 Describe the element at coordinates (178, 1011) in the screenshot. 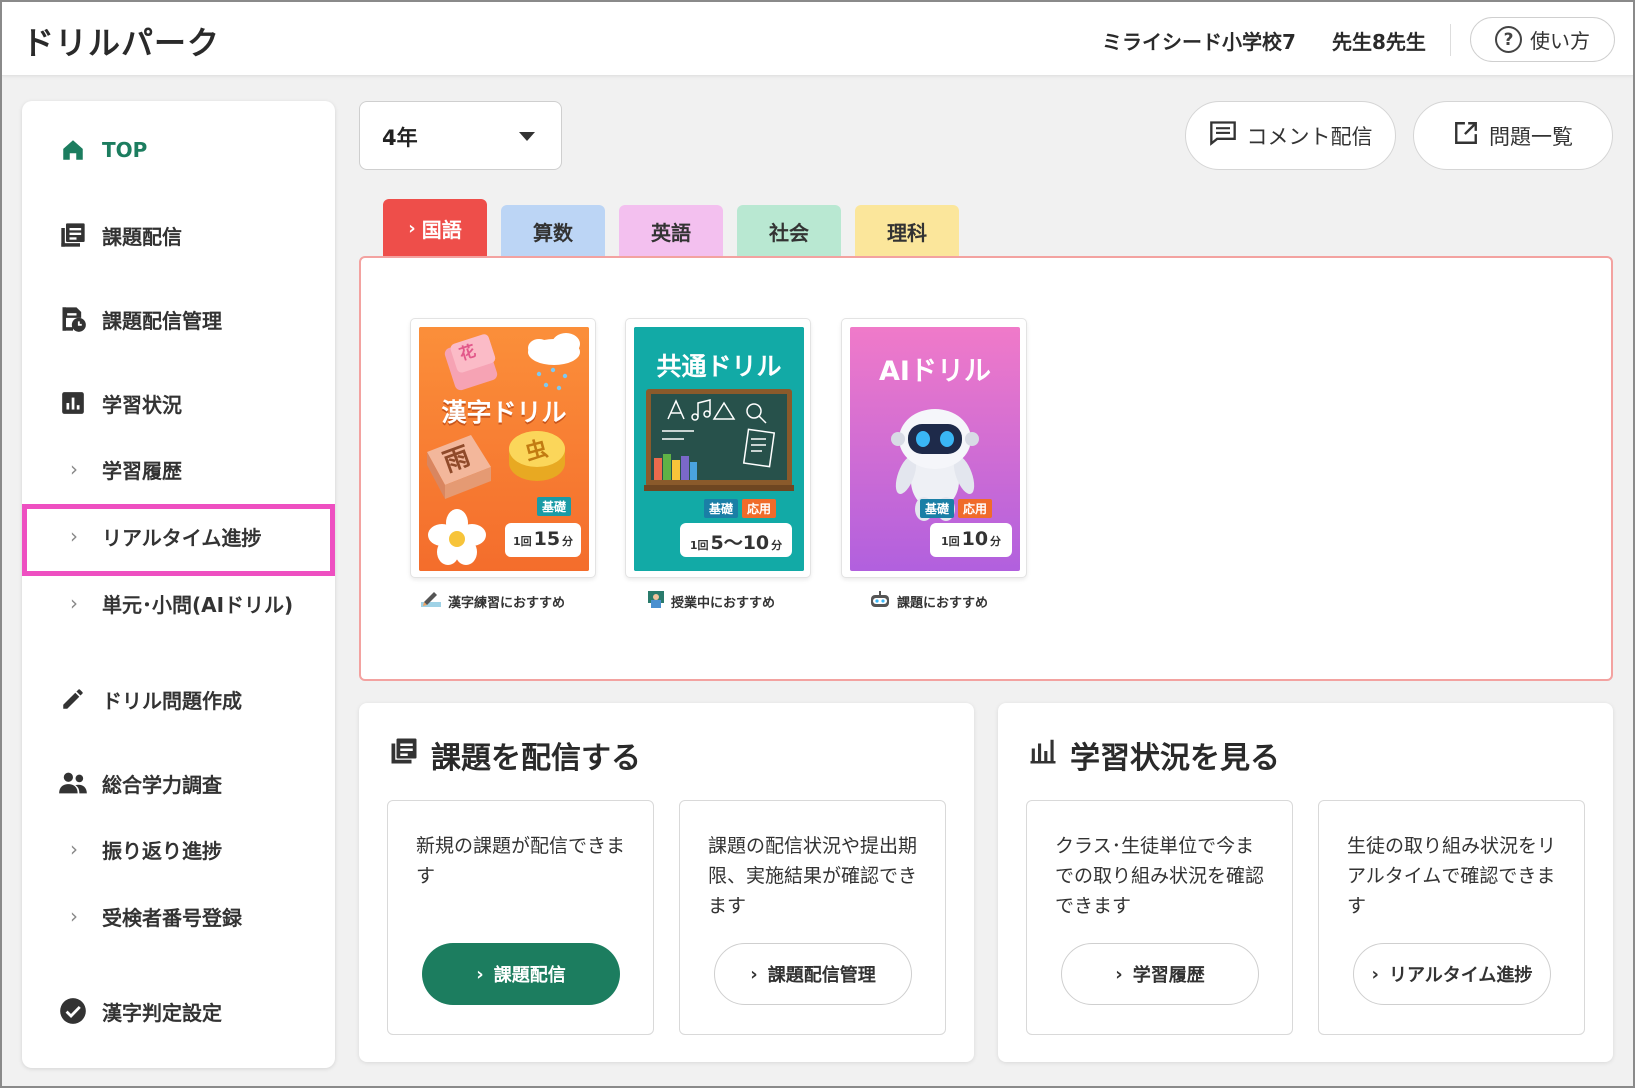

I see `sidebar-item-kanji: 漢字判定設定` at that location.